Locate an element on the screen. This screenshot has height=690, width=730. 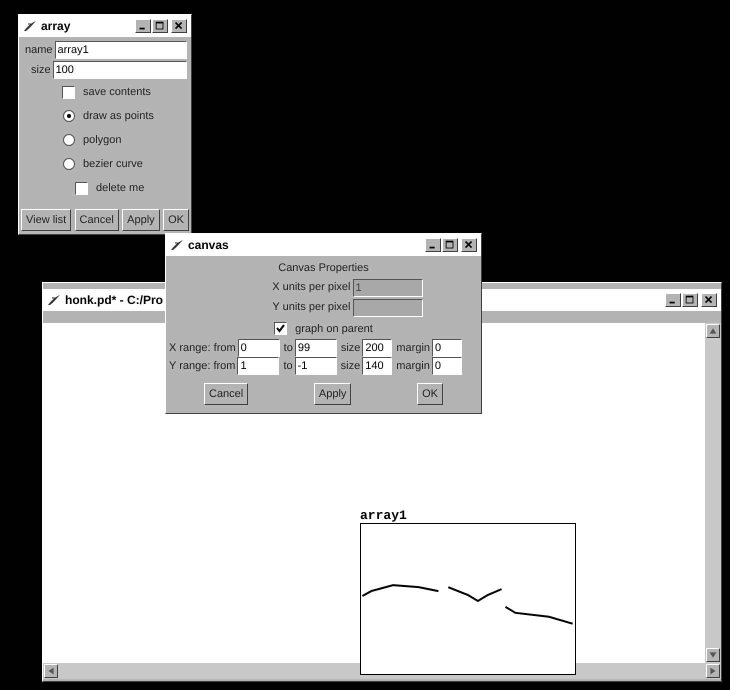
radio-label: draw as points is located at coordinates (118, 116).